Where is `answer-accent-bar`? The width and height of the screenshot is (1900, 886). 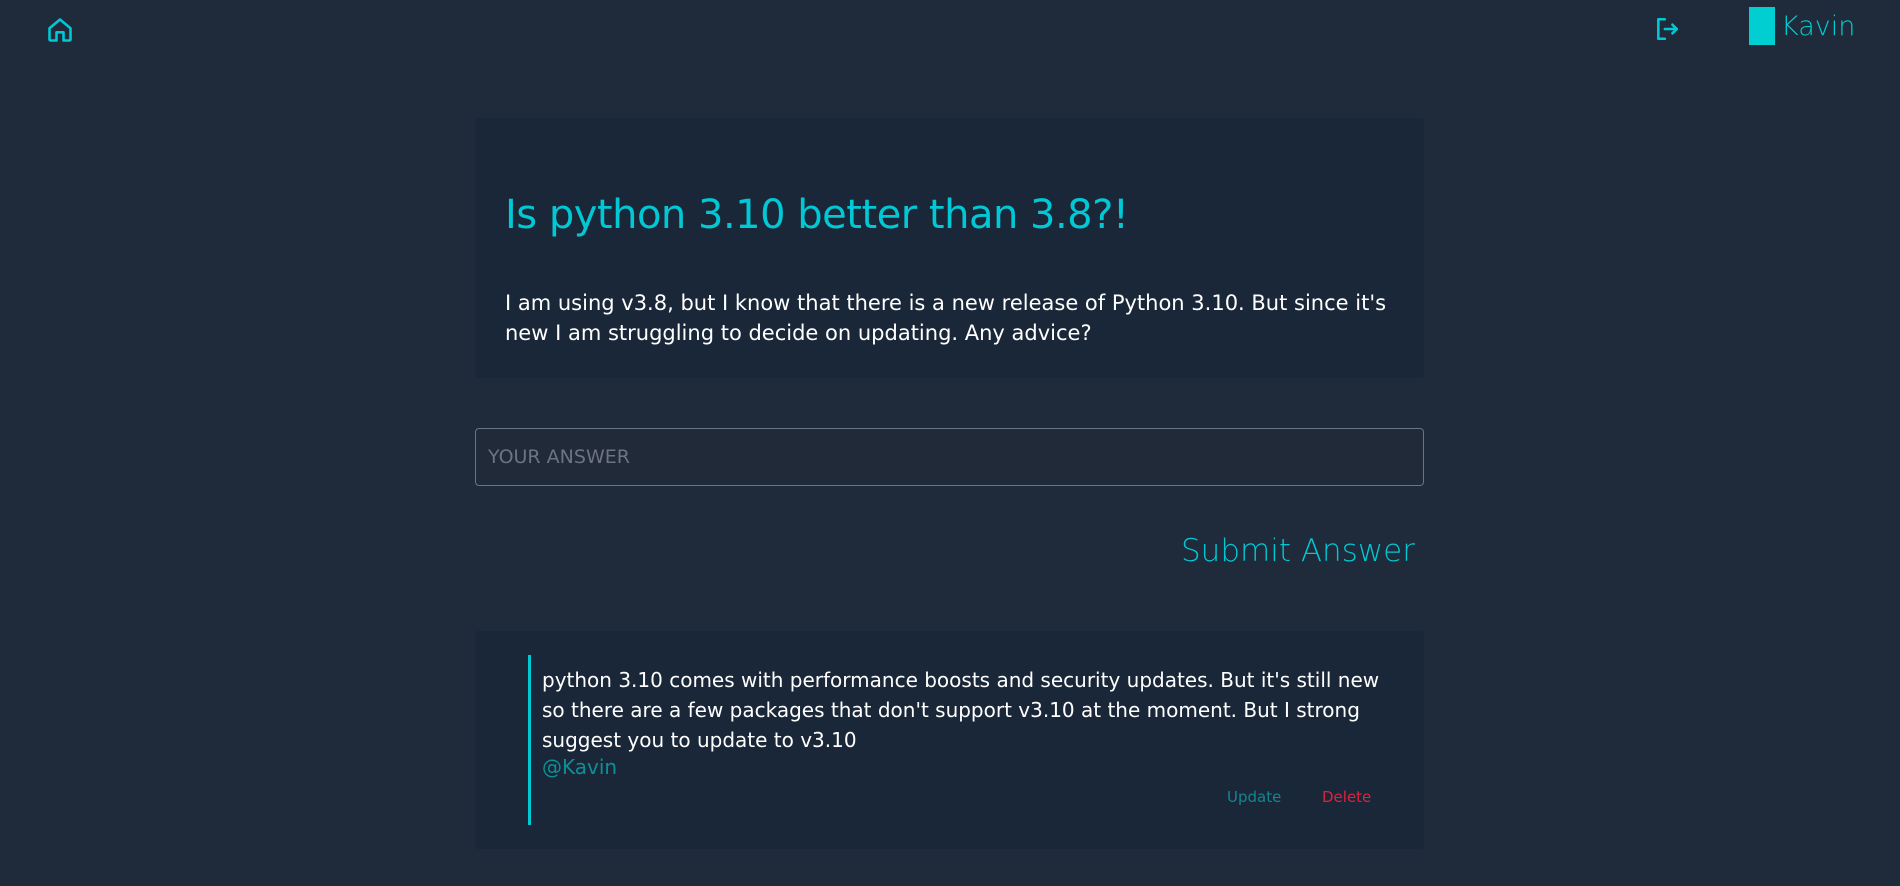 answer-accent-bar is located at coordinates (529, 740).